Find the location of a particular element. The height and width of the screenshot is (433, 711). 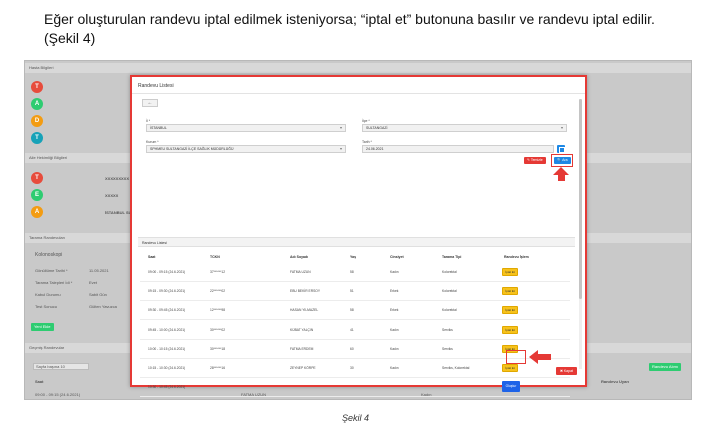

bg-form-value-4: Gülten Yavuzca is located at coordinates (103, 306).